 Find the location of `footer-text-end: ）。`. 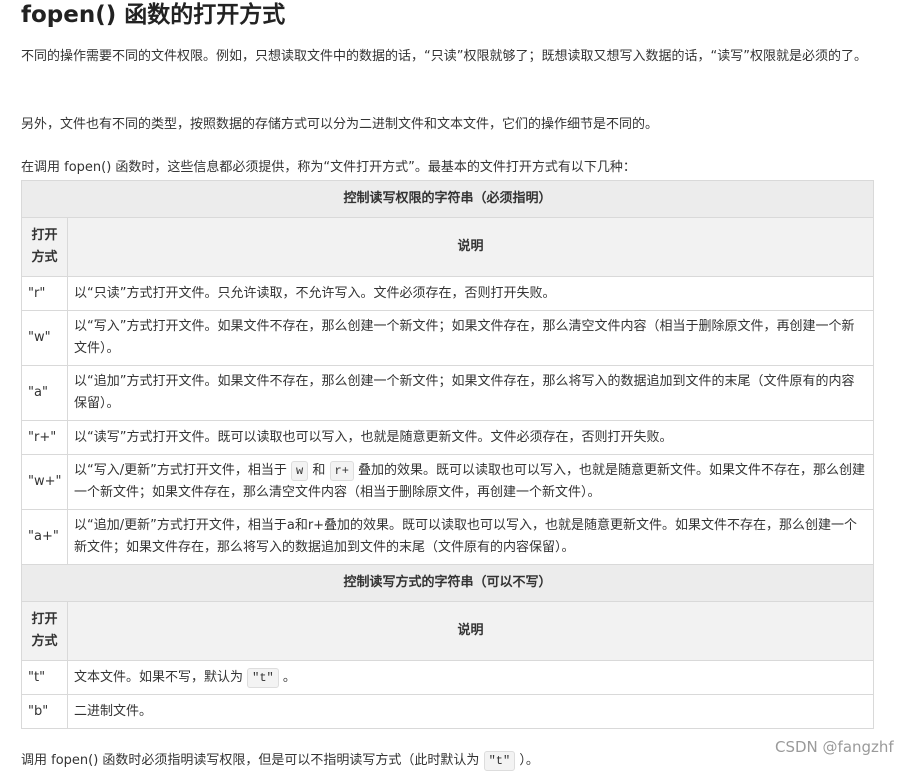

footer-text-end: ）。 is located at coordinates (529, 760).